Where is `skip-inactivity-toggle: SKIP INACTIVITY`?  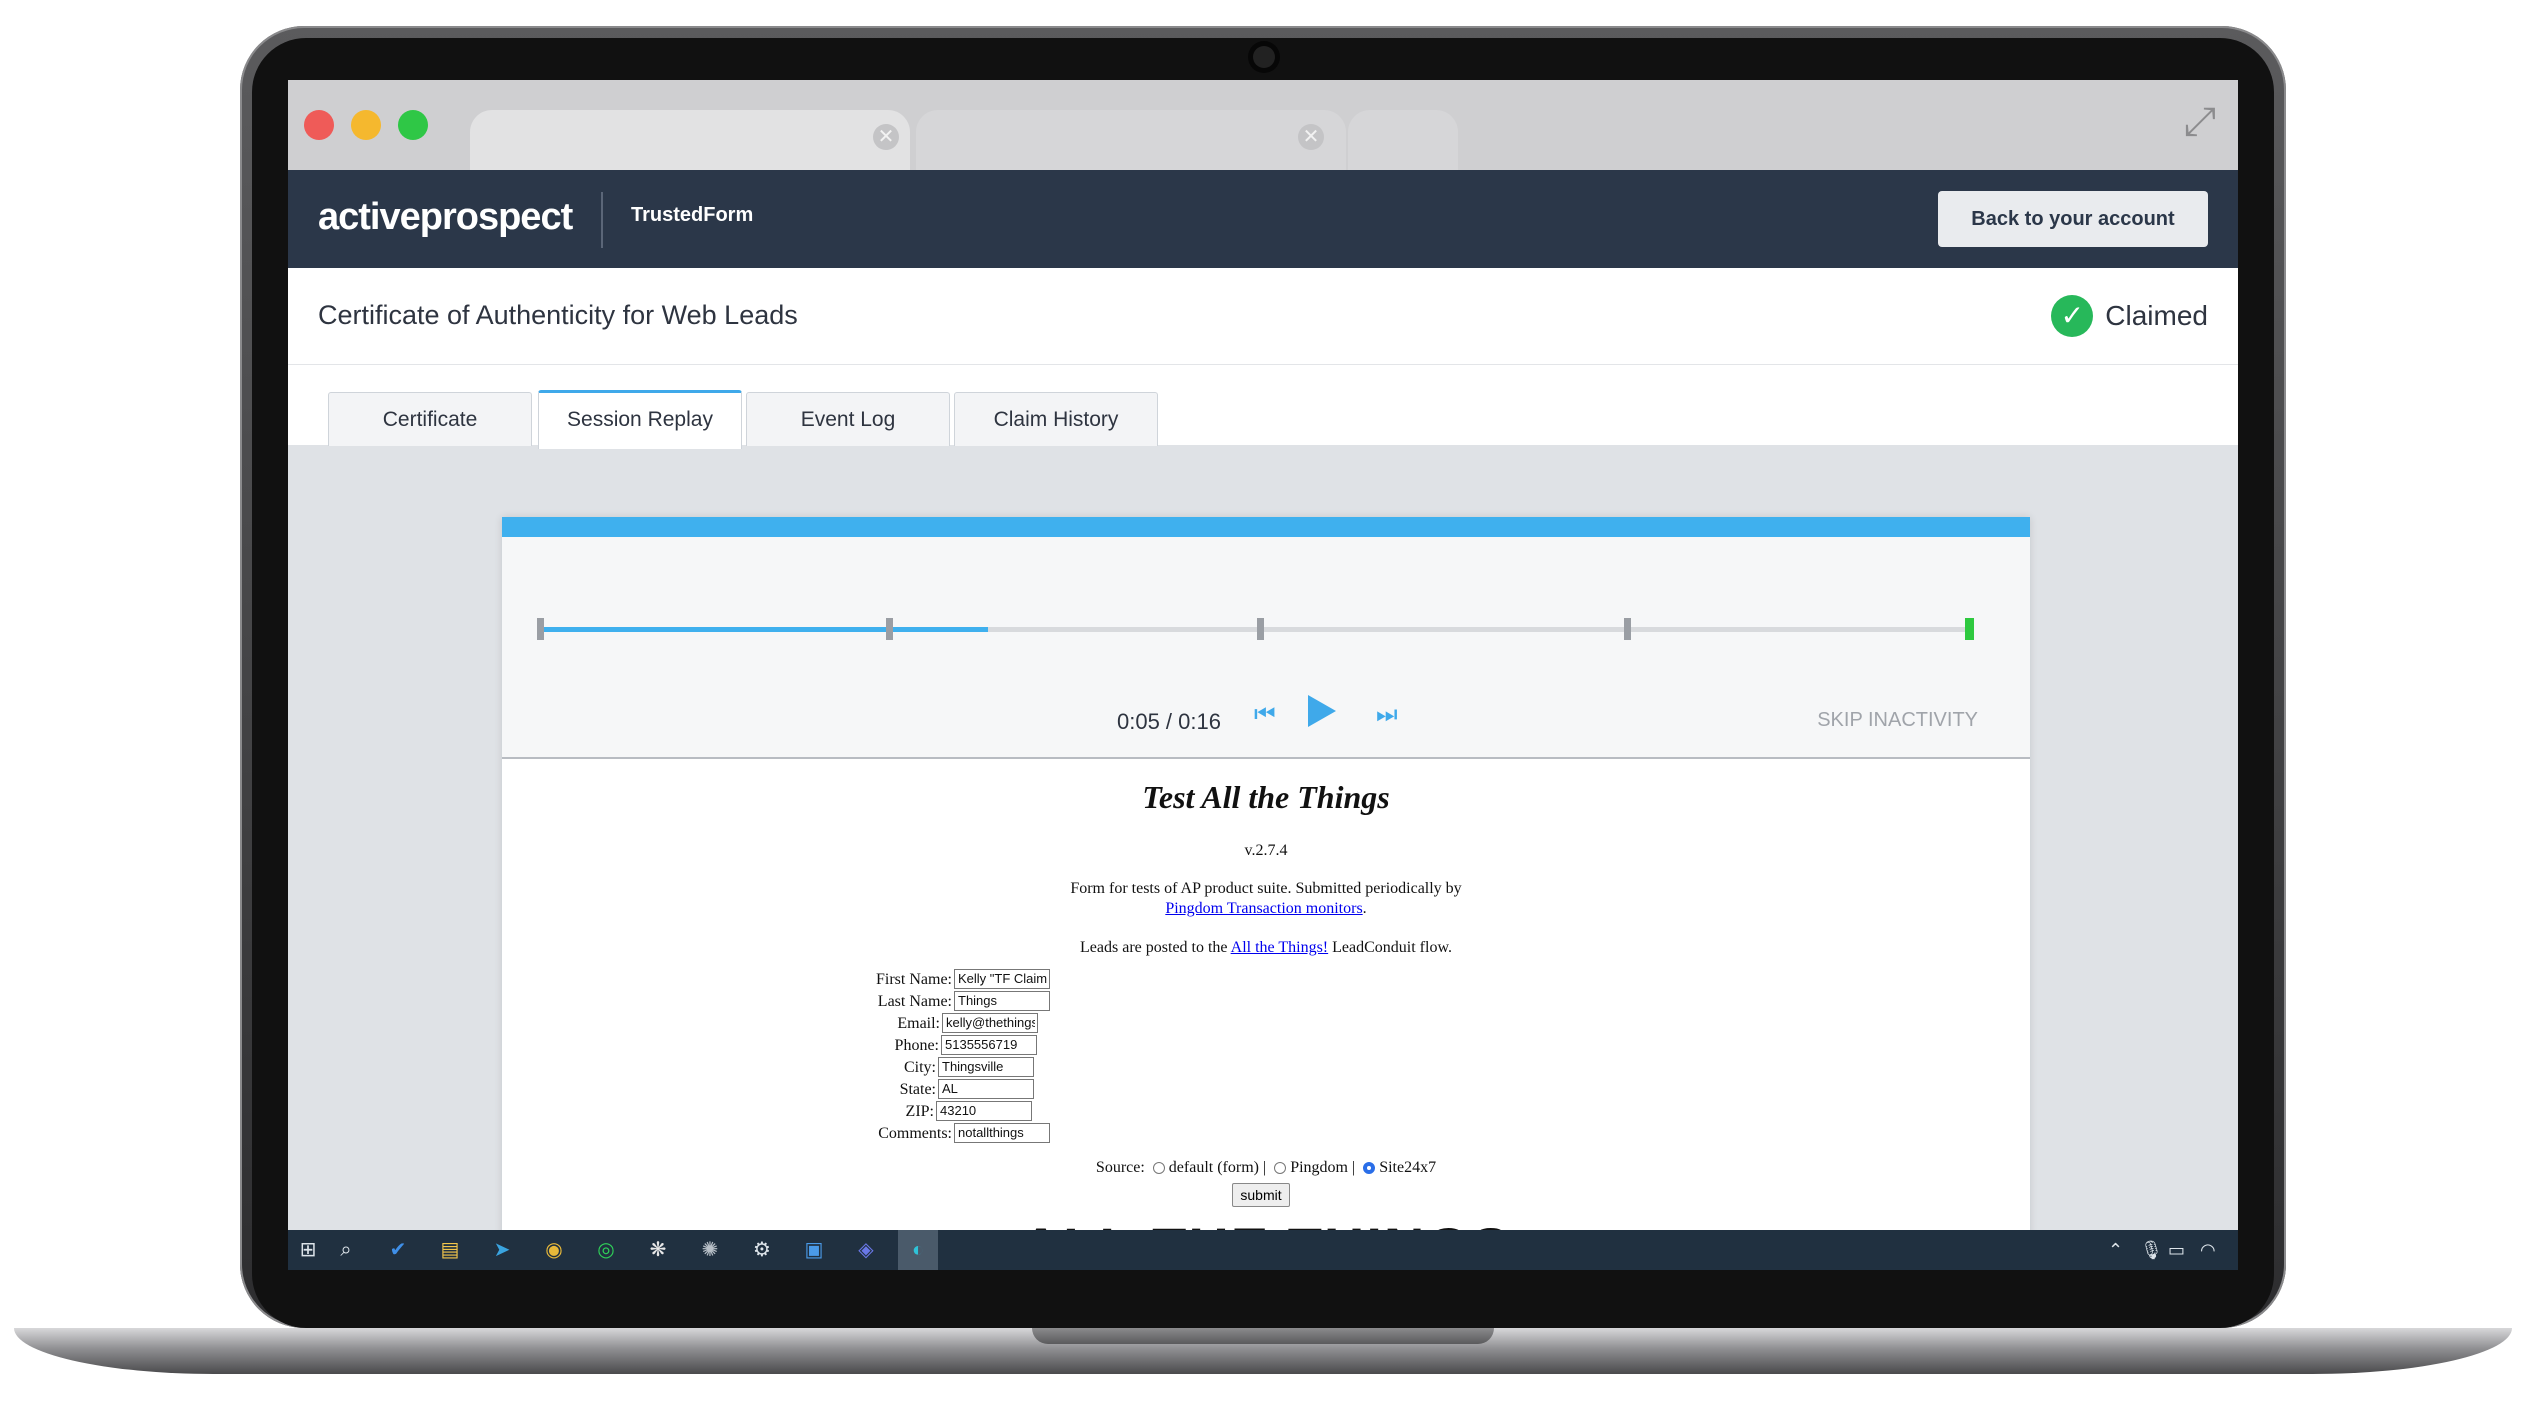
skip-inactivity-toggle: SKIP INACTIVITY is located at coordinates (1897, 720).